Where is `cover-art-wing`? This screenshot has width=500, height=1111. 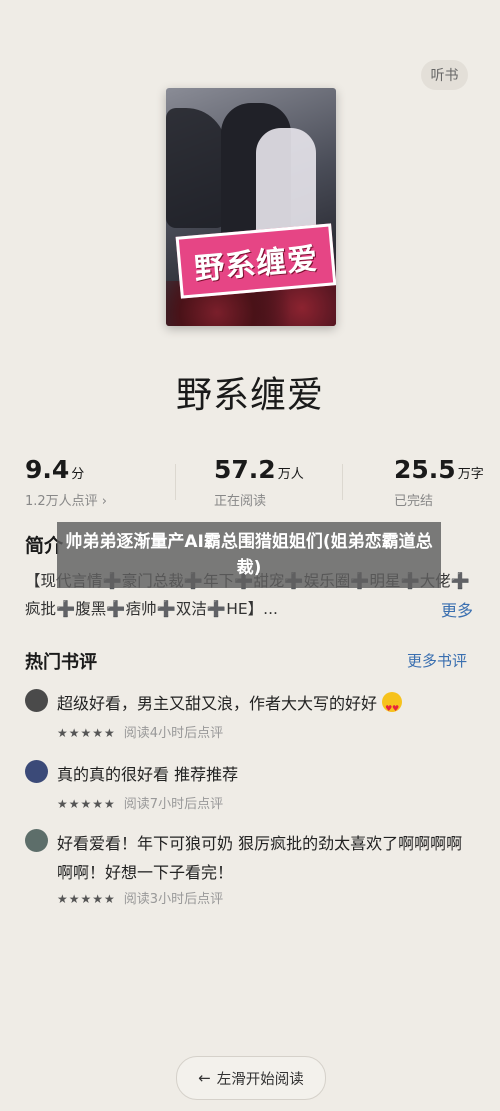 cover-art-wing is located at coordinates (196, 168).